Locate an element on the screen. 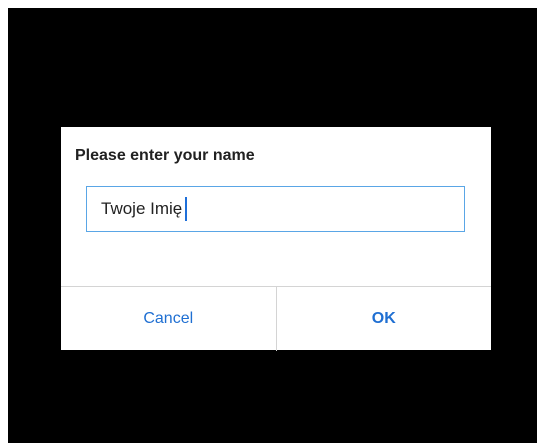 This screenshot has height=443, width=537. name-input-value: Twoje Imię is located at coordinates (142, 208).